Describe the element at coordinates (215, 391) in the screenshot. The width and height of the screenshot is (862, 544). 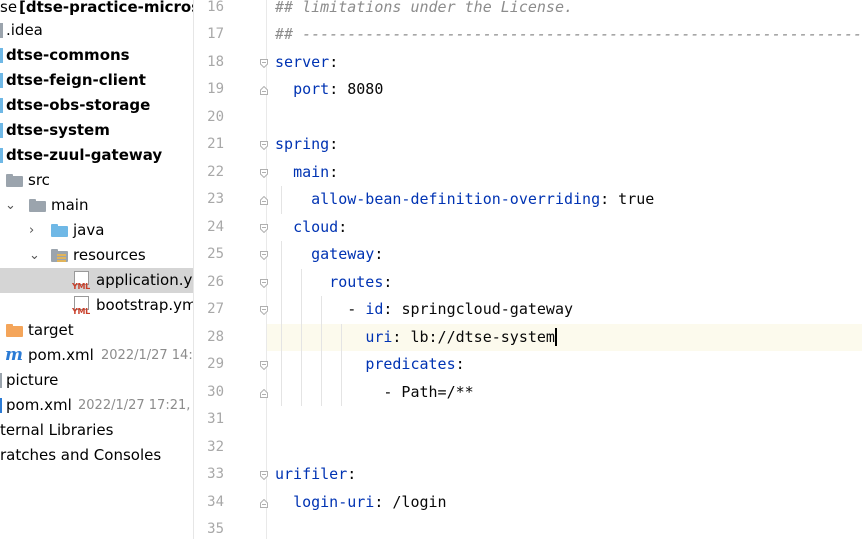
I see `line-number: 30` at that location.